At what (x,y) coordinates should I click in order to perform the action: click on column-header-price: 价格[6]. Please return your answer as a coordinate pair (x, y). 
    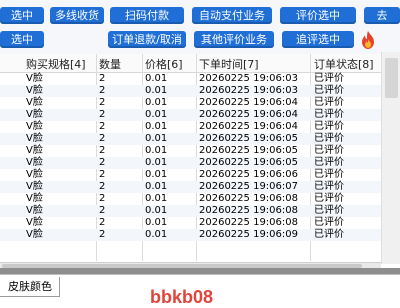
    Looking at the image, I should click on (164, 64).